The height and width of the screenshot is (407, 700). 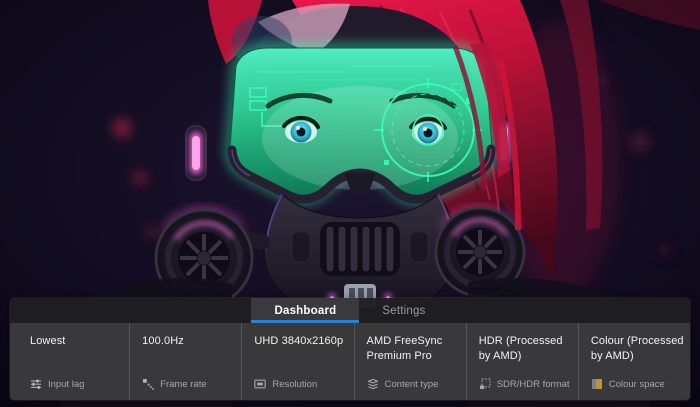 I want to click on cell-label: Content type, so click(x=411, y=384).